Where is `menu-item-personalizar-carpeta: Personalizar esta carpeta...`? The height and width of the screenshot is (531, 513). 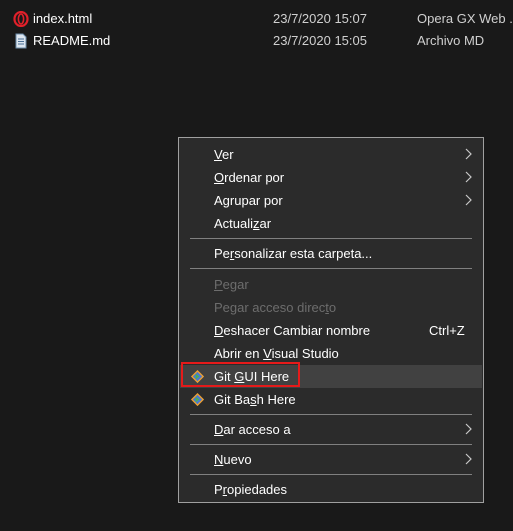
menu-item-personalizar-carpeta: Personalizar esta carpeta... is located at coordinates (331, 253).